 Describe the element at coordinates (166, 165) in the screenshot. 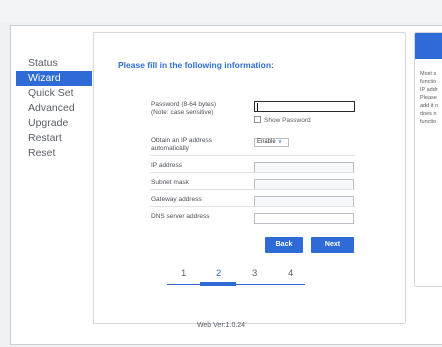

I see `ip-address-label: IP address` at that location.